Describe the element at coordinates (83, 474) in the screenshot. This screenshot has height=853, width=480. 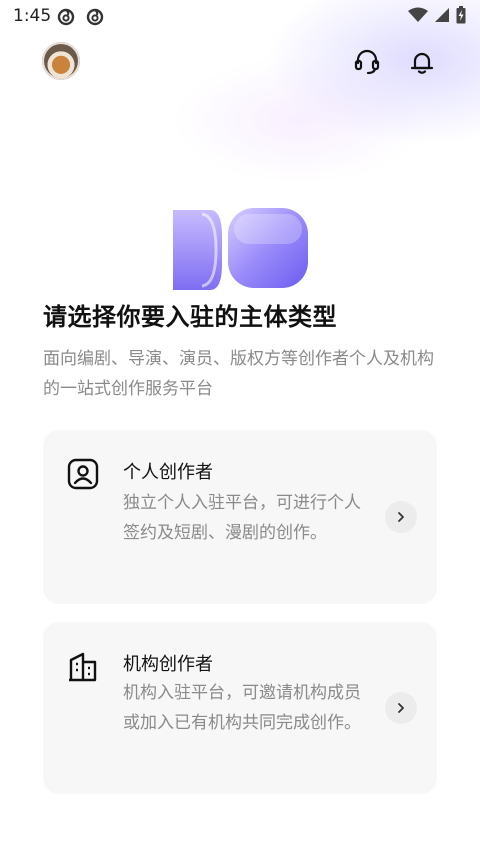
I see `person-icon` at that location.